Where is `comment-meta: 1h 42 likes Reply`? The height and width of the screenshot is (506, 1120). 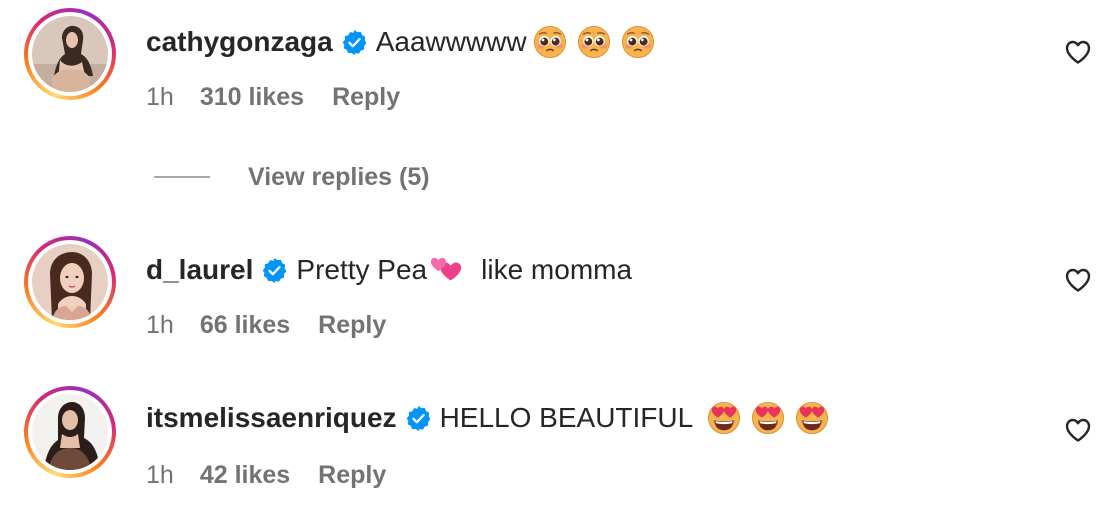
comment-meta: 1h 42 likes Reply is located at coordinates (266, 475).